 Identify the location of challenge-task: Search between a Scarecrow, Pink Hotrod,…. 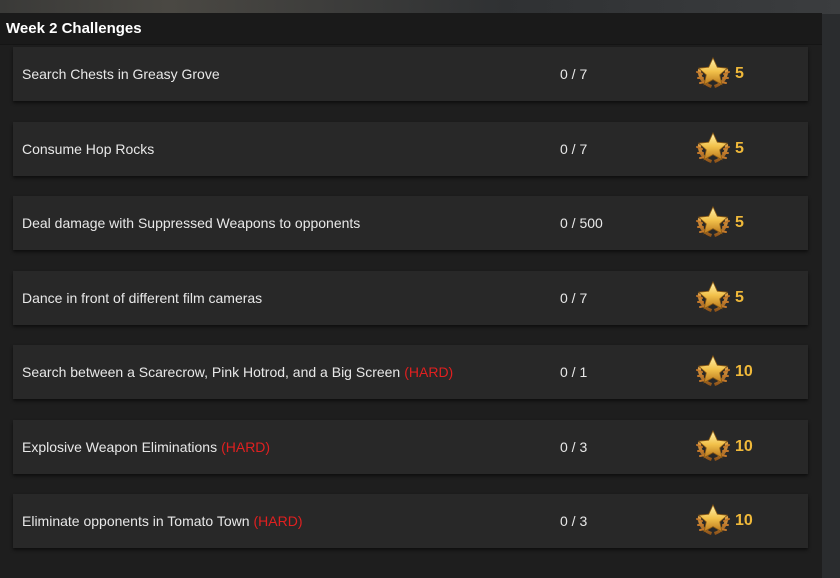
(237, 372).